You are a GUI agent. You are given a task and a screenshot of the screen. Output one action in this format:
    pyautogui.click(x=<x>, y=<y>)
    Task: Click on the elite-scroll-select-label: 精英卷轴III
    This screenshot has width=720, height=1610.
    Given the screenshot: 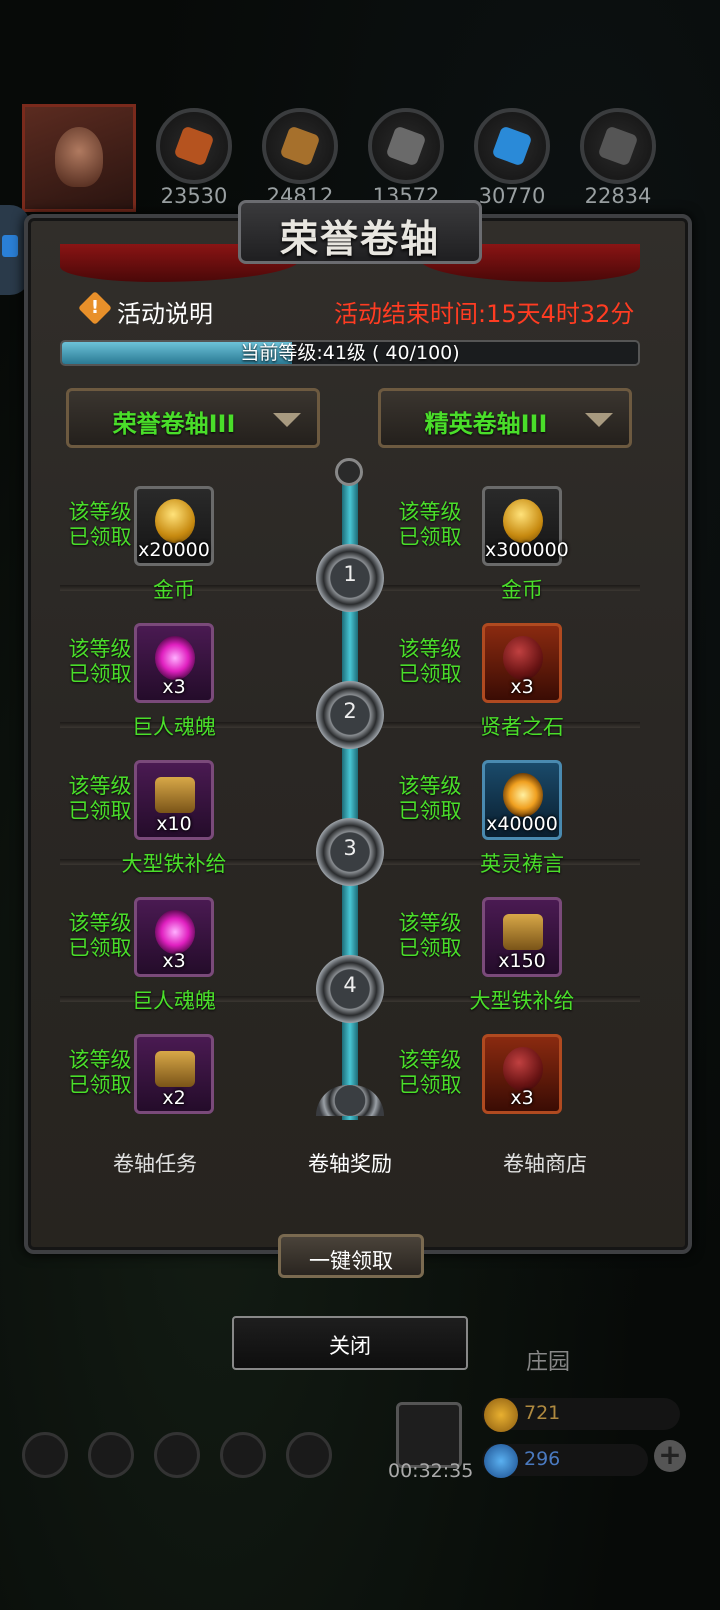 What is the action you would take?
    pyautogui.click(x=486, y=424)
    